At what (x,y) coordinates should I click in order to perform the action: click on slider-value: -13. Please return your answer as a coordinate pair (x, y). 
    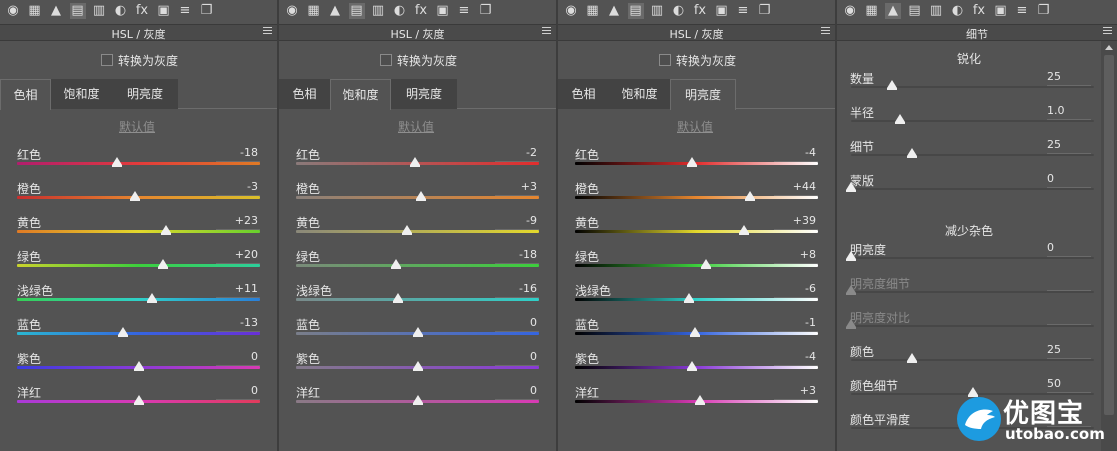
    Looking at the image, I should click on (238, 322).